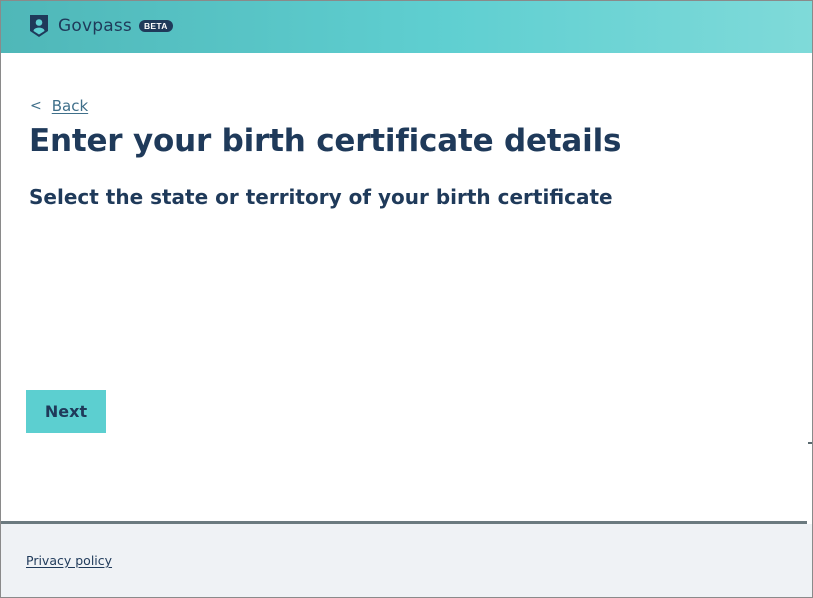  I want to click on next-button: Next, so click(66, 411).